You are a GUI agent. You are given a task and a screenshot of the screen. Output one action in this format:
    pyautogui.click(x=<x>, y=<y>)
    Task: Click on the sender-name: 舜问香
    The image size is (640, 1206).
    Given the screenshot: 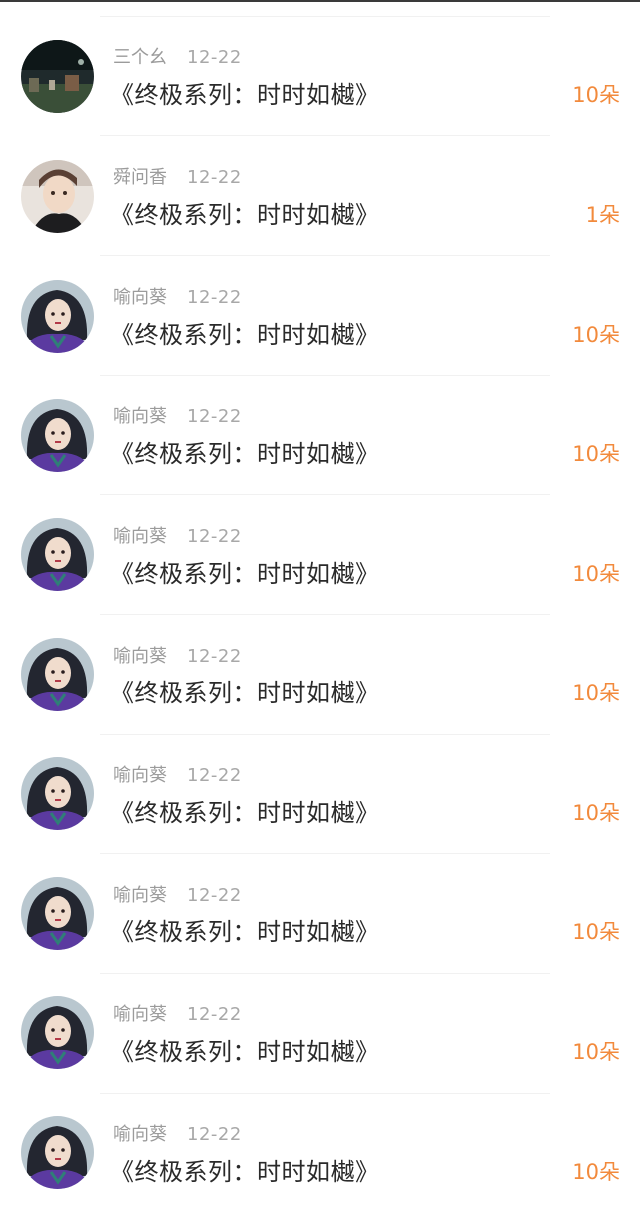 What is the action you would take?
    pyautogui.click(x=140, y=177)
    